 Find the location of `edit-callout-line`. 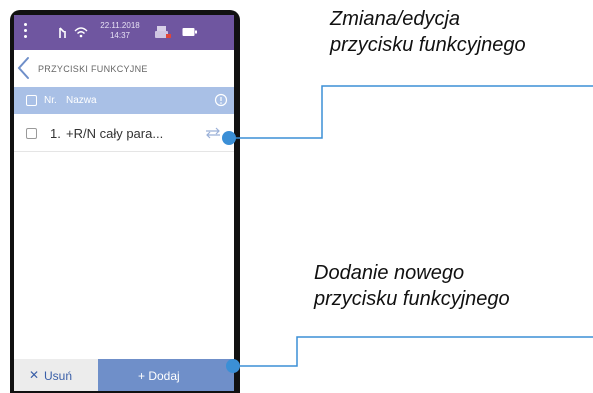

edit-callout-line is located at coordinates (411, 112).